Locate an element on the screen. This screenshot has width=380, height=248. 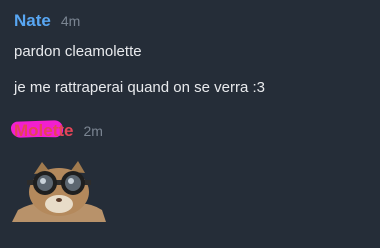
author-name-text: Molette is located at coordinates (44, 130).